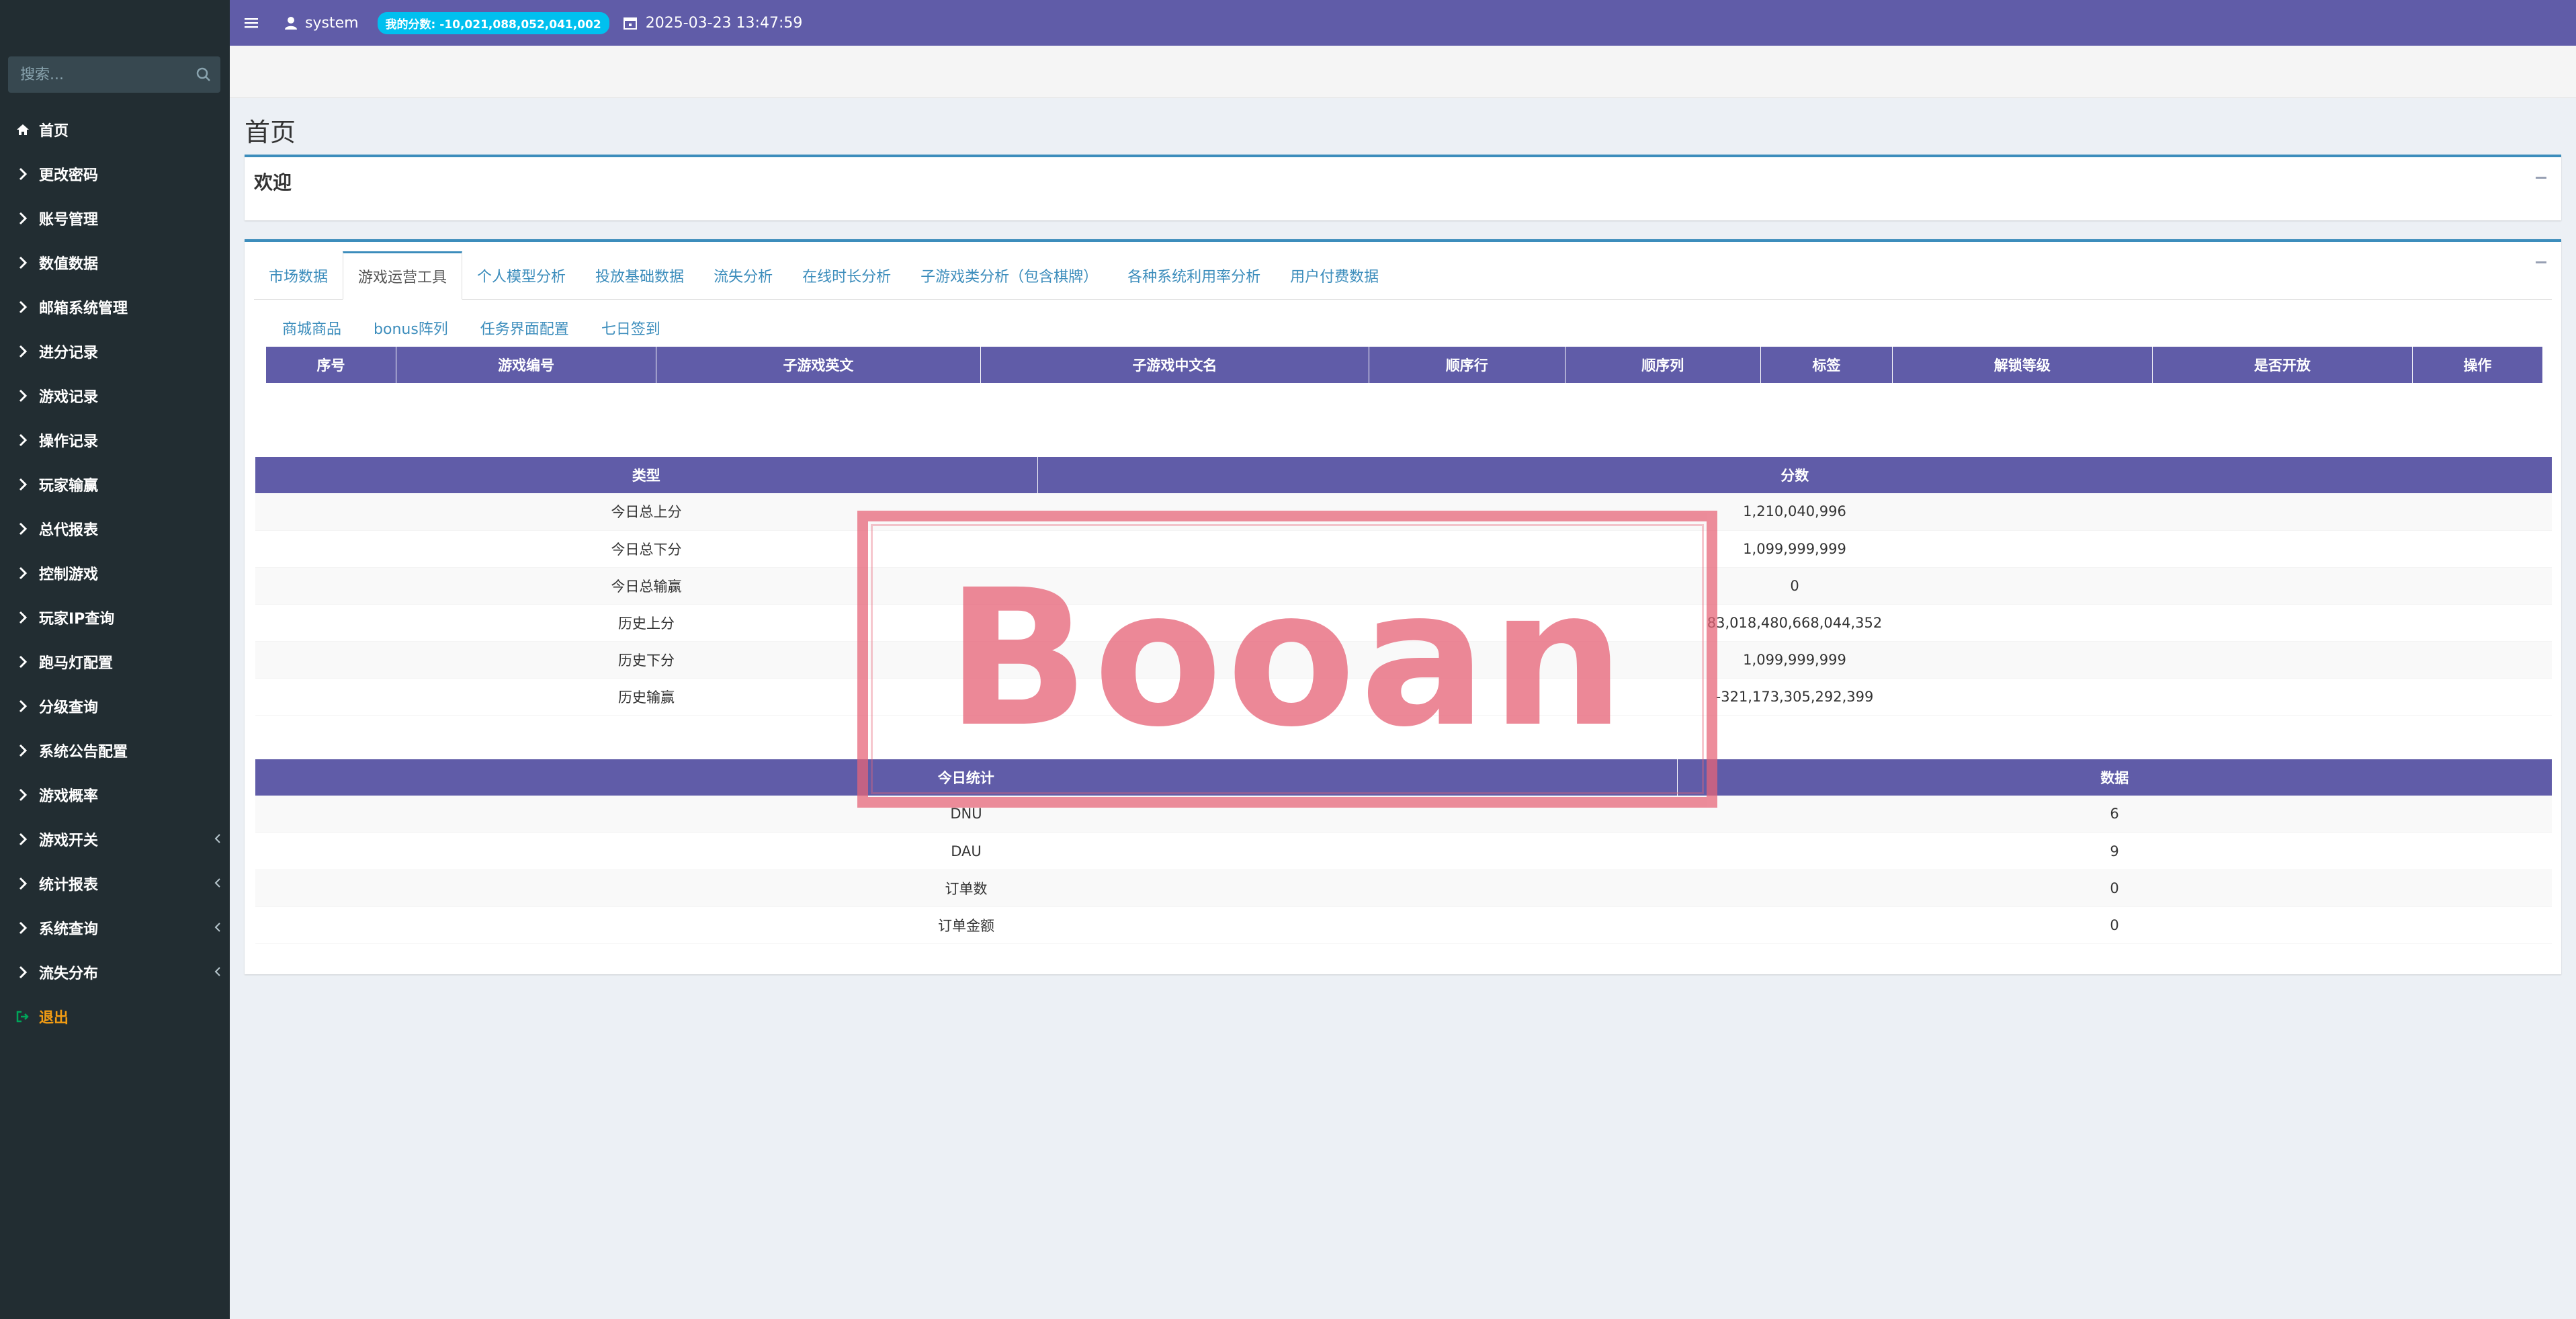  Describe the element at coordinates (1194, 275) in the screenshot. I see `tab-7: 各种系统利用率分析` at that location.